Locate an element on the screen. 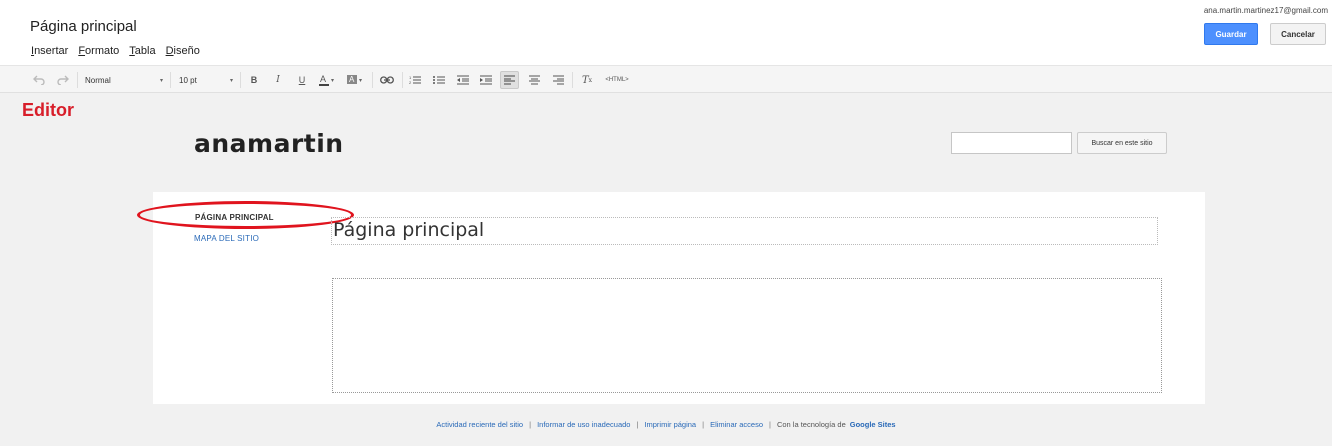 The image size is (1332, 446). footer-link-recent-activity: Actividad reciente del sitio is located at coordinates (479, 424).